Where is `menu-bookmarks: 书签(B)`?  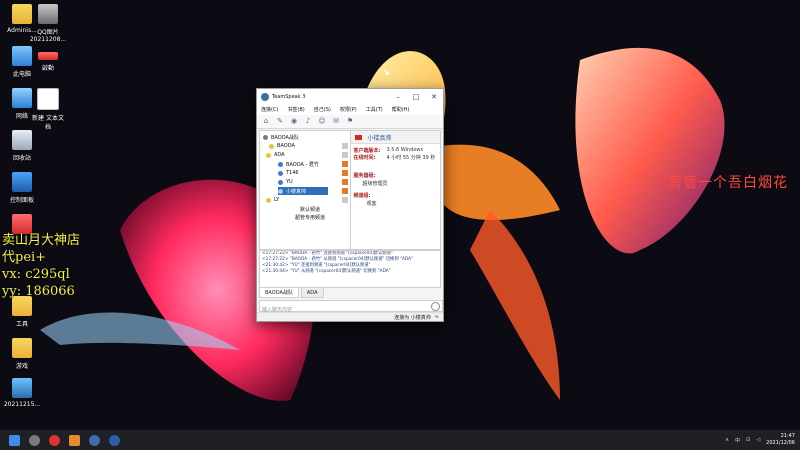
menu-bookmarks: 书签(B) is located at coordinates (295, 109).